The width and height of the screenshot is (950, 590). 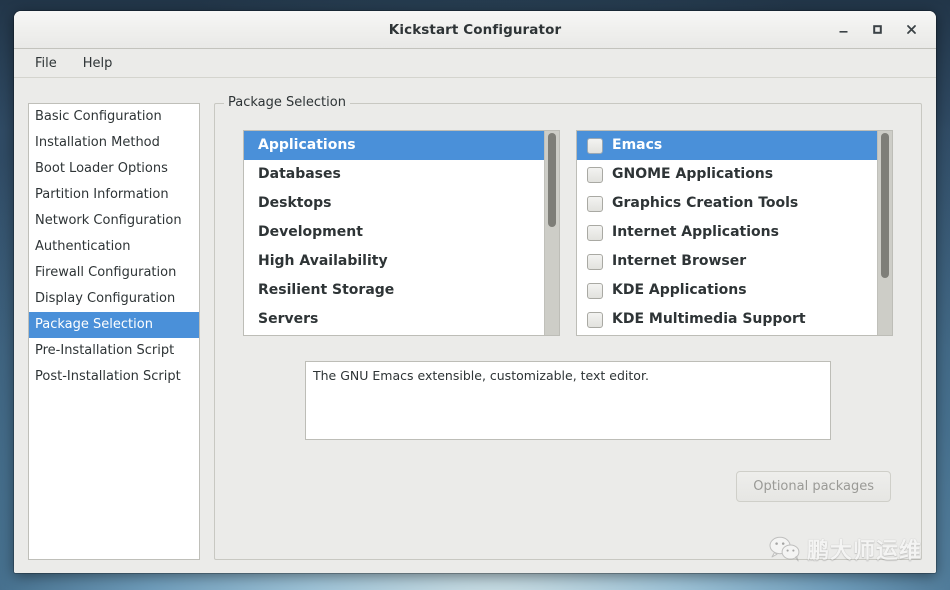 I want to click on sidebar-item-display-configuration: Display Configuration, so click(x=114, y=299).